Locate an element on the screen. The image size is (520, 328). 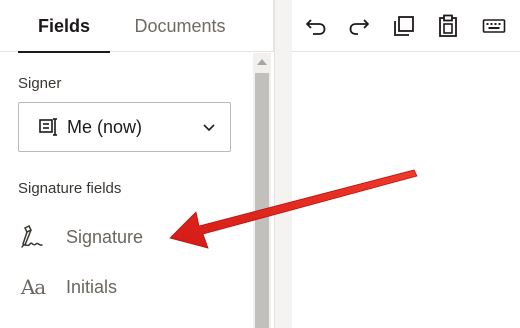
tab-fields: Fields is located at coordinates (64, 26).